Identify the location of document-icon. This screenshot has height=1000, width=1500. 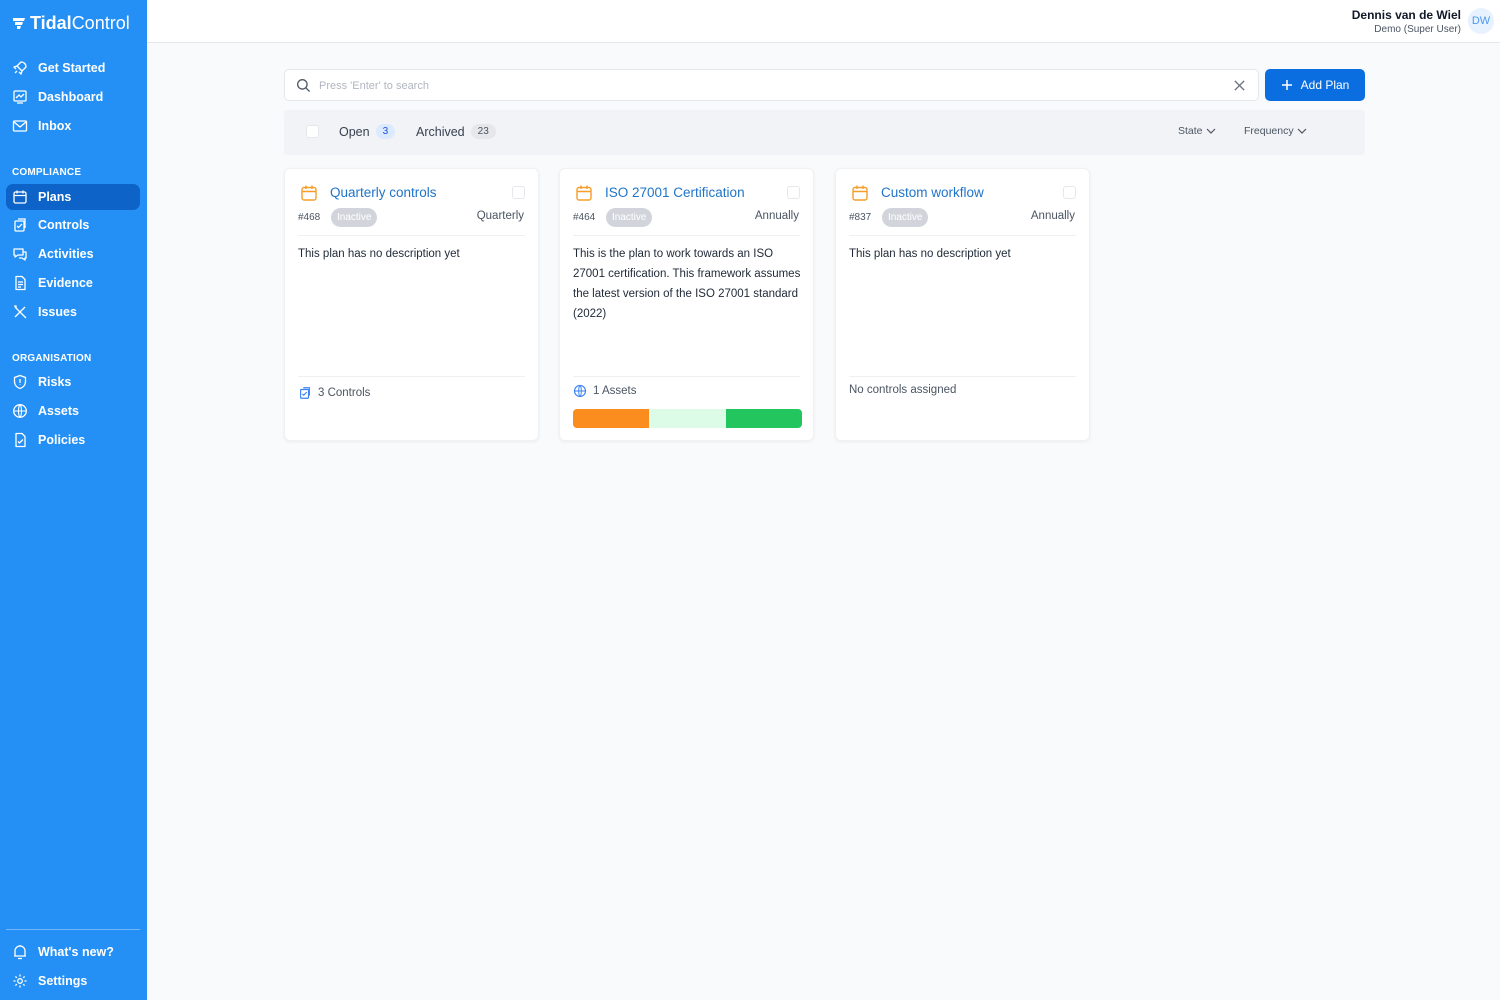
(20, 283).